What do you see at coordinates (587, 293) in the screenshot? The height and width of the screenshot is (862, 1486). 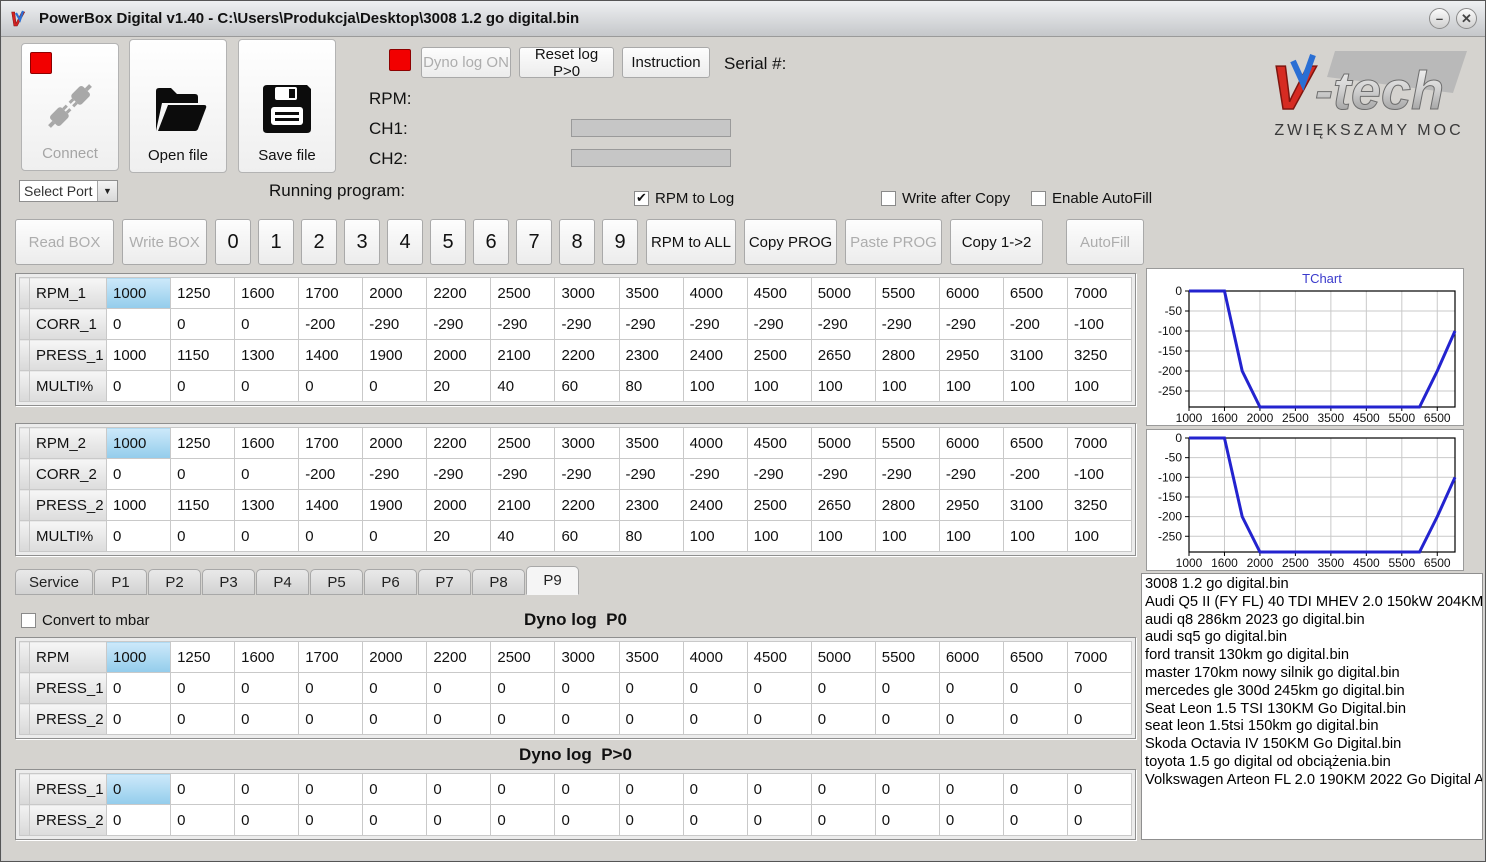 I see `grid-cell: 3000` at bounding box center [587, 293].